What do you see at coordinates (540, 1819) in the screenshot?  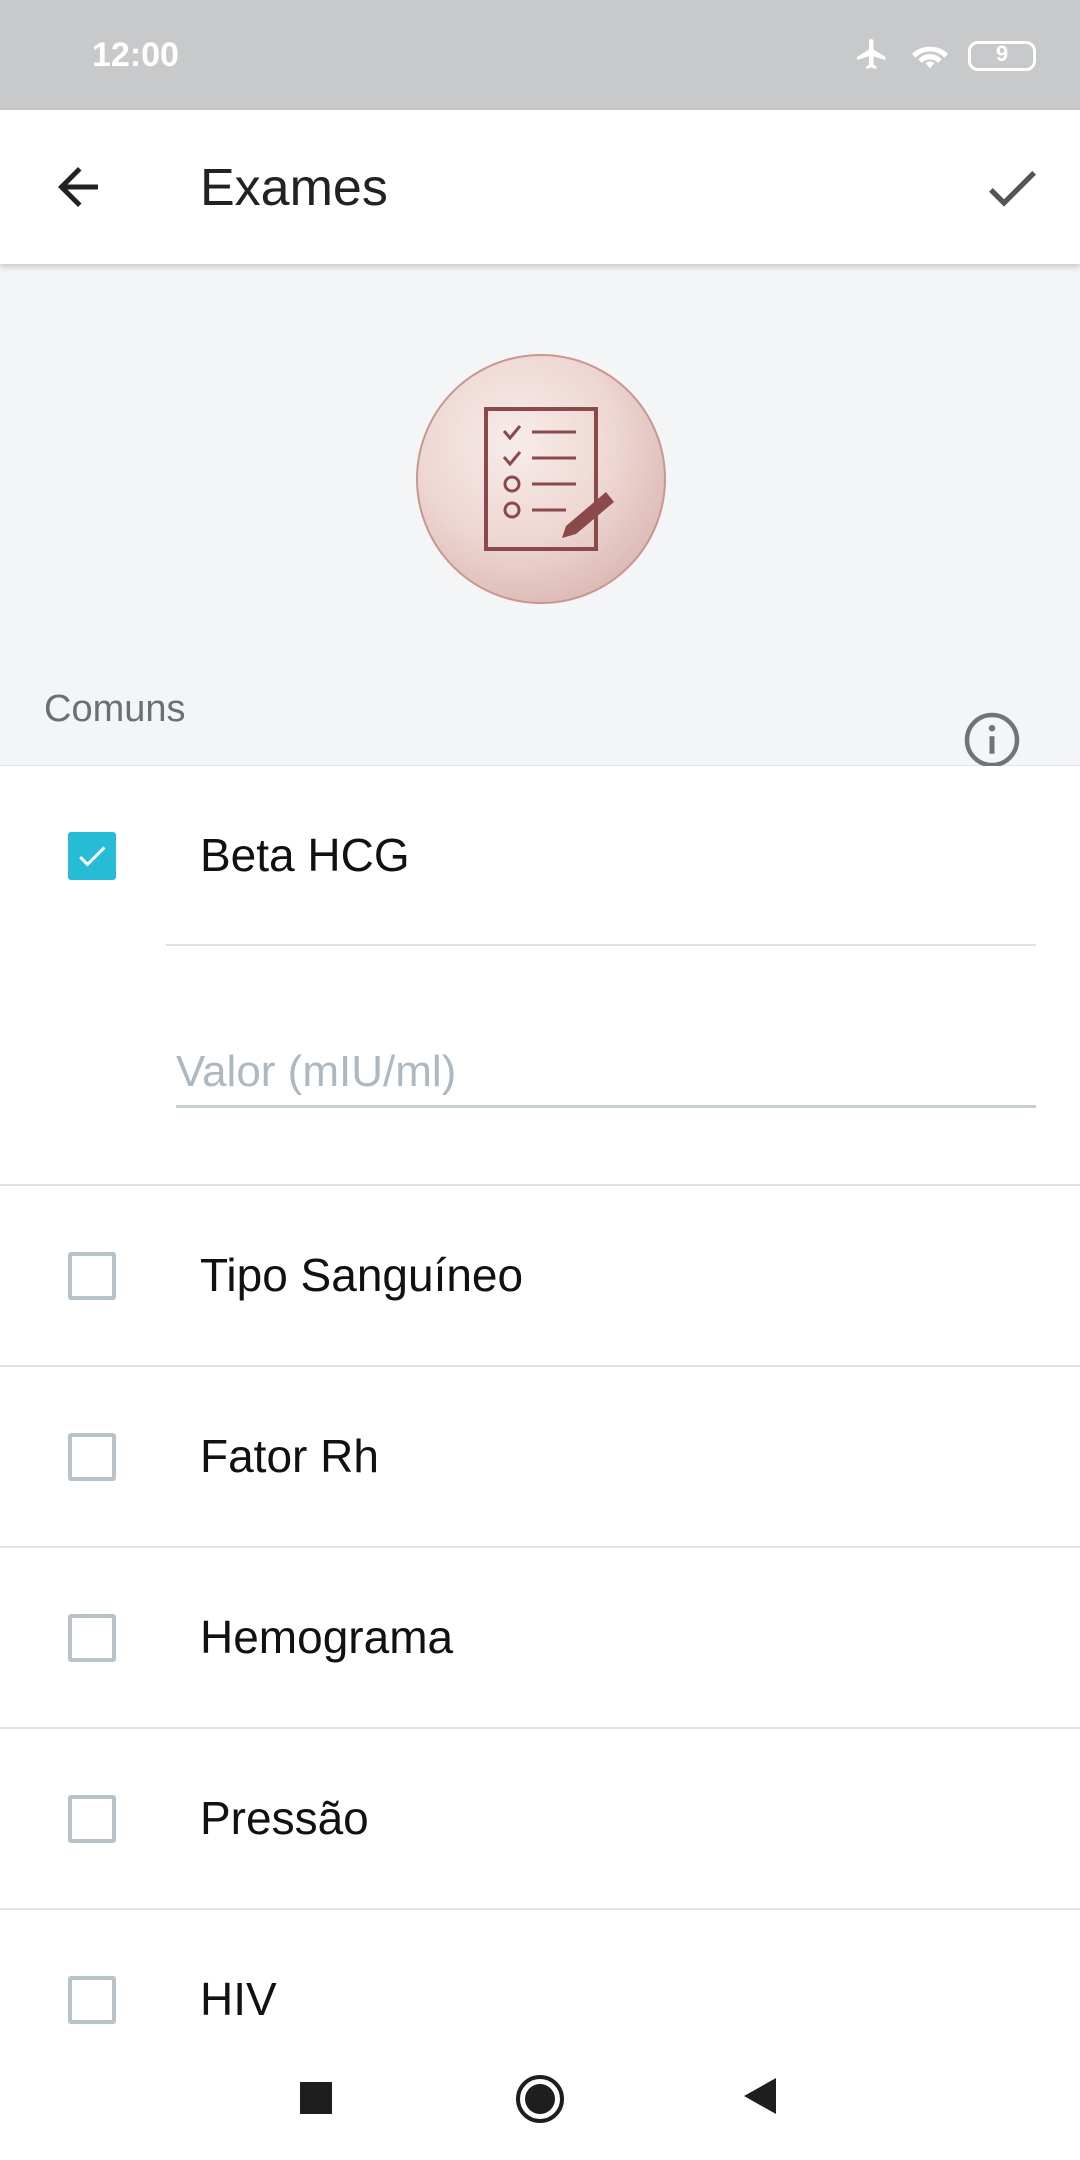 I see `exam-item-pressao: Pressão` at bounding box center [540, 1819].